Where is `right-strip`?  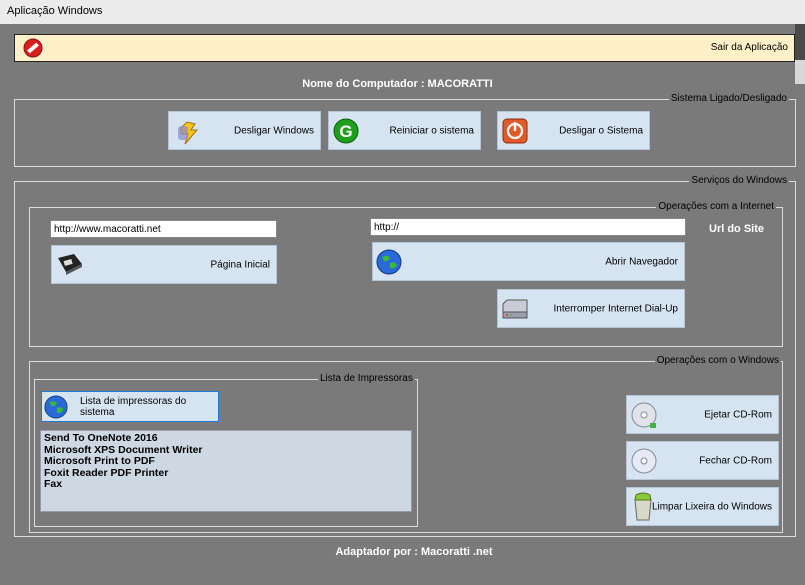
right-strip is located at coordinates (800, 42).